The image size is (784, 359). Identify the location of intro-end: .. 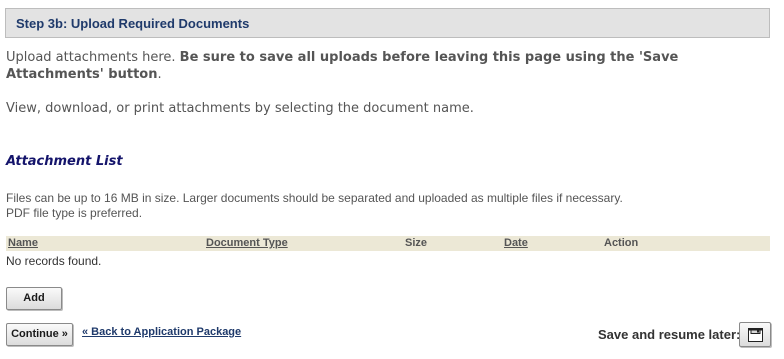
(159, 74).